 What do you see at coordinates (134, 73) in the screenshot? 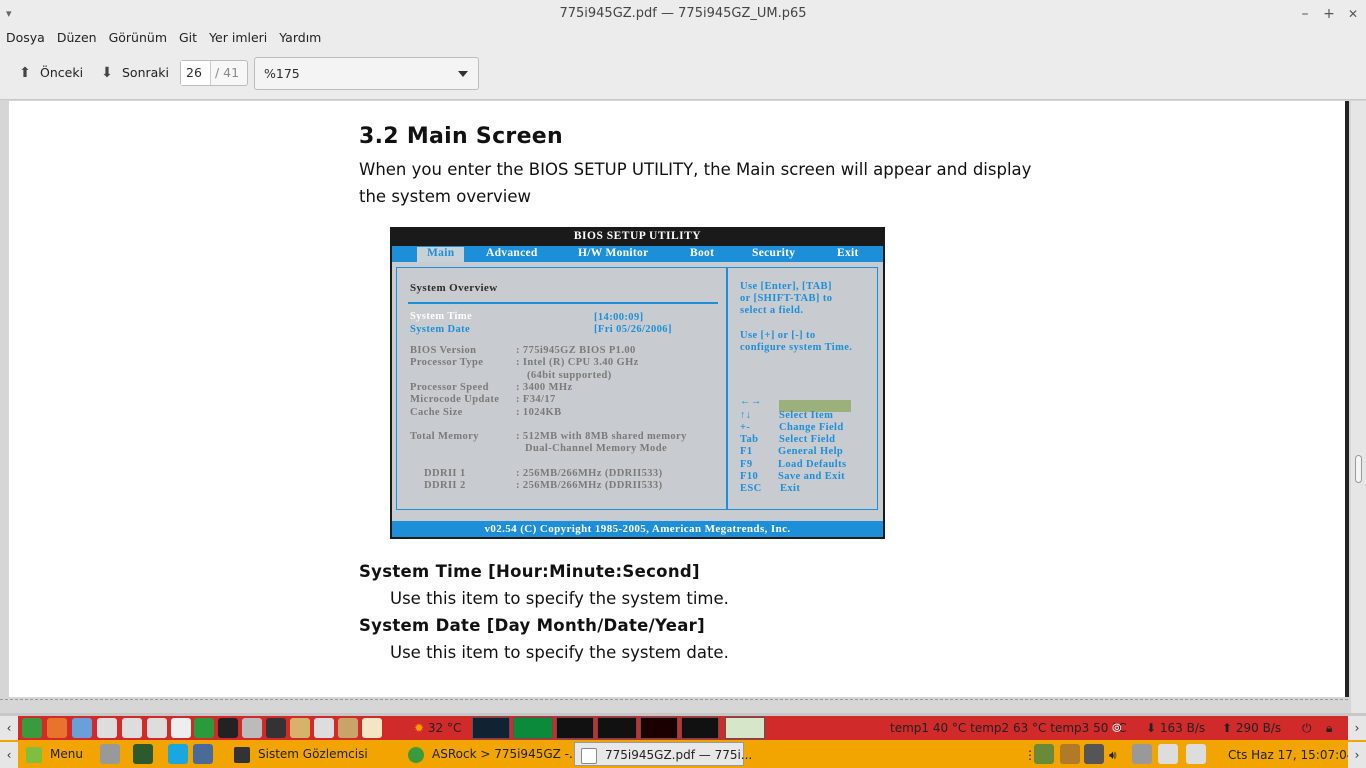
I see `next-page-button: ⬇ Sonraki` at bounding box center [134, 73].